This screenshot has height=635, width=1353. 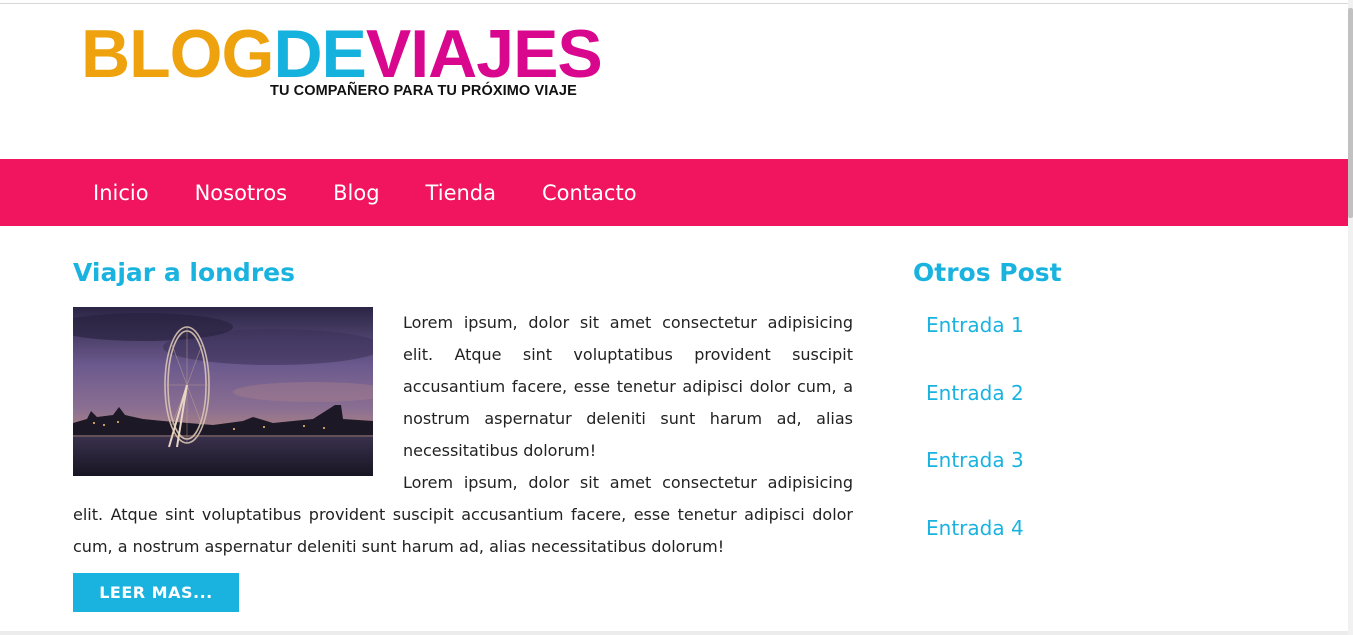 I want to click on nav-item-tienda: Tienda, so click(x=461, y=192).